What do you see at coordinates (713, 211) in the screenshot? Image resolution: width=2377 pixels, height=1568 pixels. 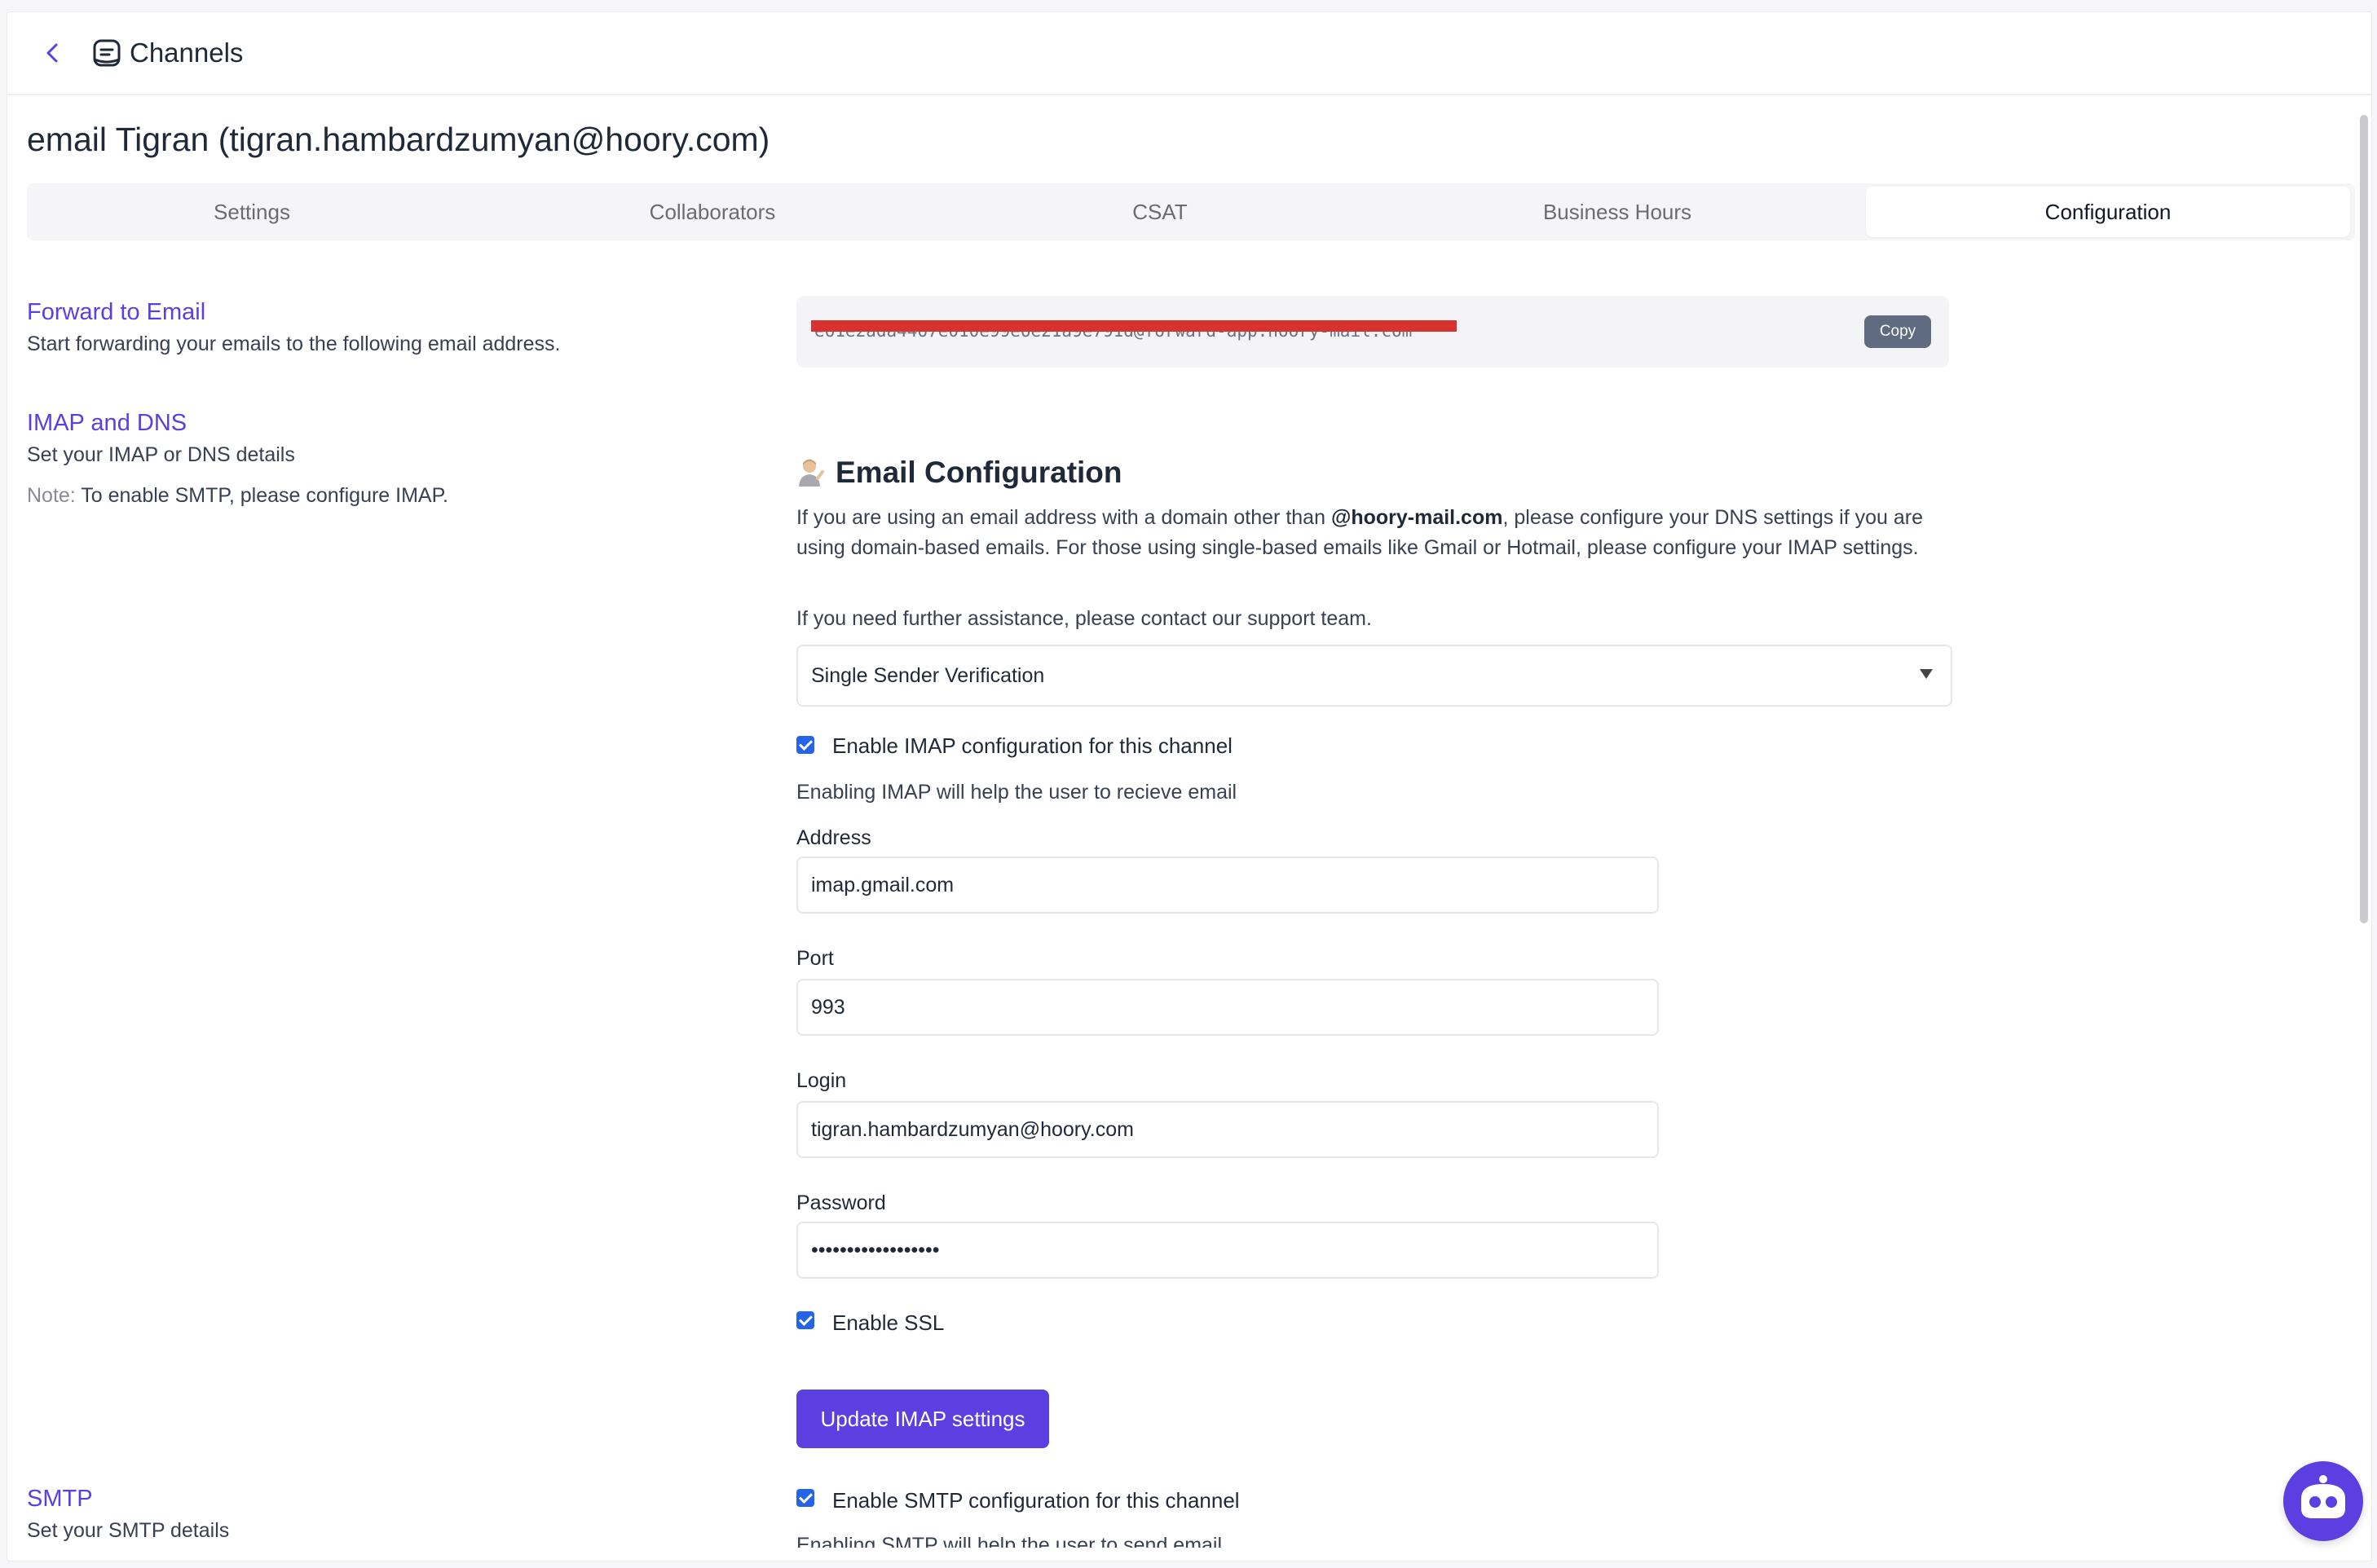 I see `tab-collaborators: Collaborators` at bounding box center [713, 211].